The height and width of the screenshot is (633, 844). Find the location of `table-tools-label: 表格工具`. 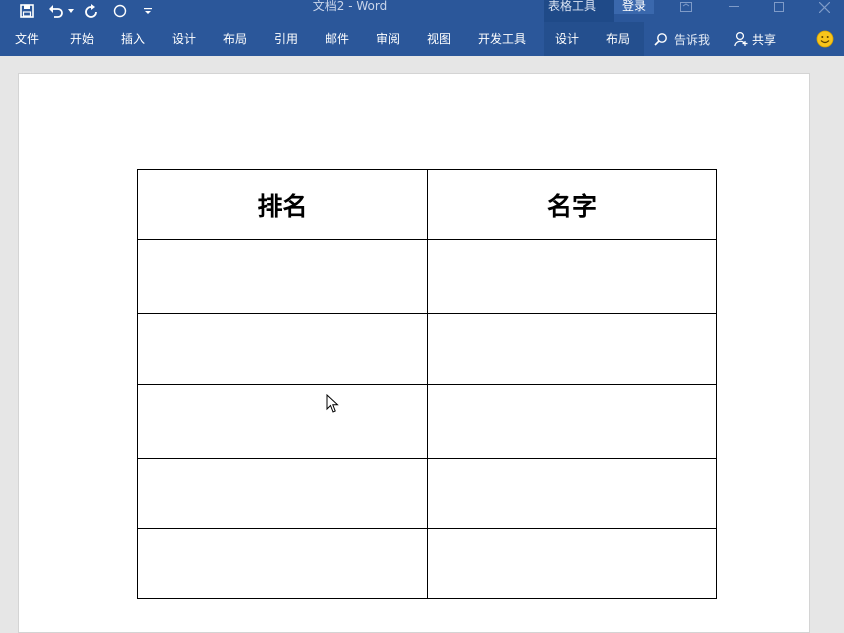

table-tools-label: 表格工具 is located at coordinates (572, 6).